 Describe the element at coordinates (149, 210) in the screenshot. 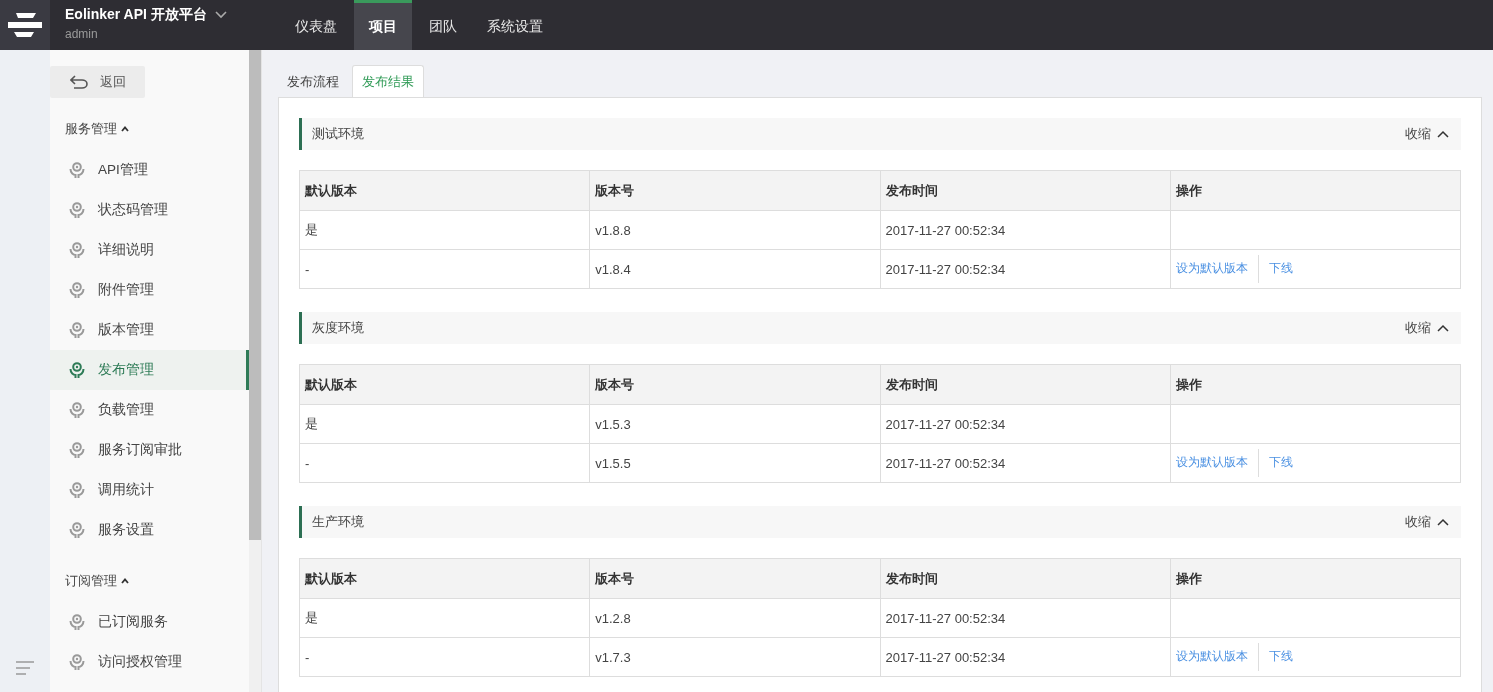

I see `sidebar-item: 状态码管理` at that location.